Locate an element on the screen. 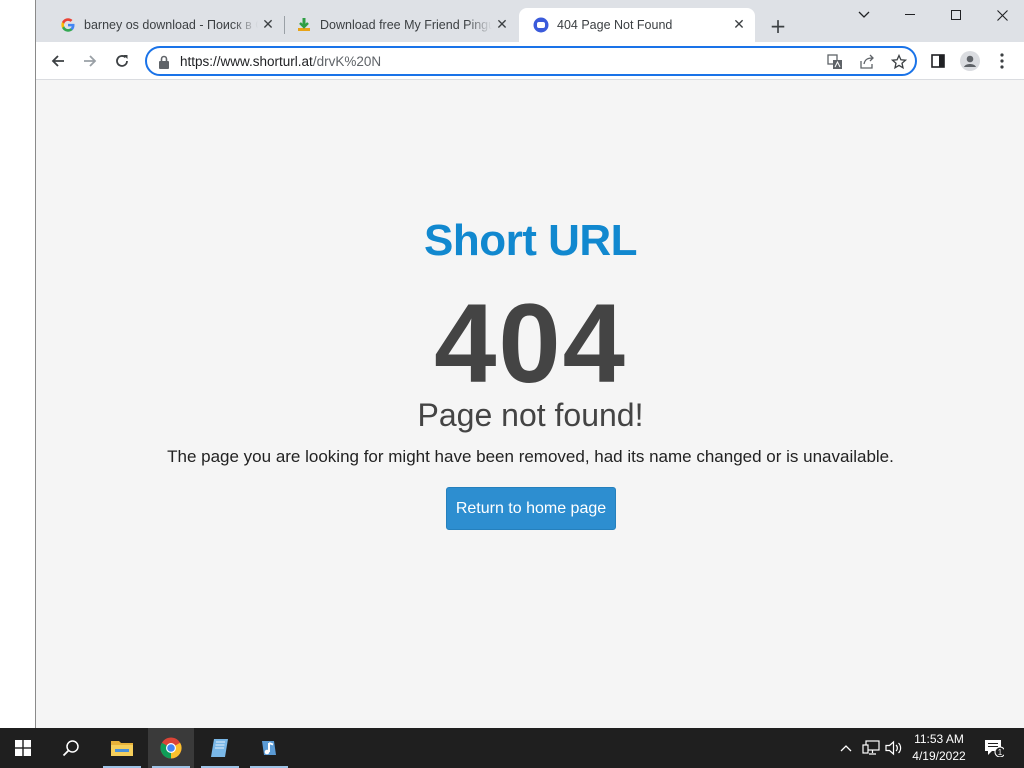 This screenshot has width=1024, height=768. download-arrow-icon is located at coordinates (304, 25).